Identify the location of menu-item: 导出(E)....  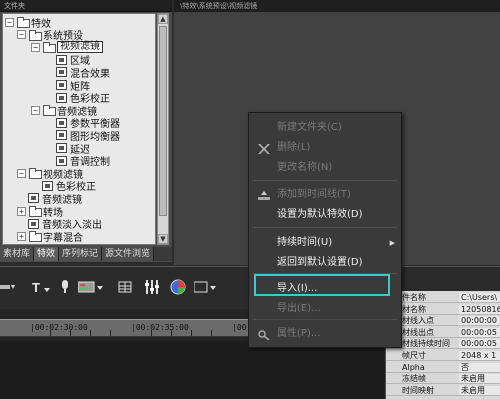
(325, 309).